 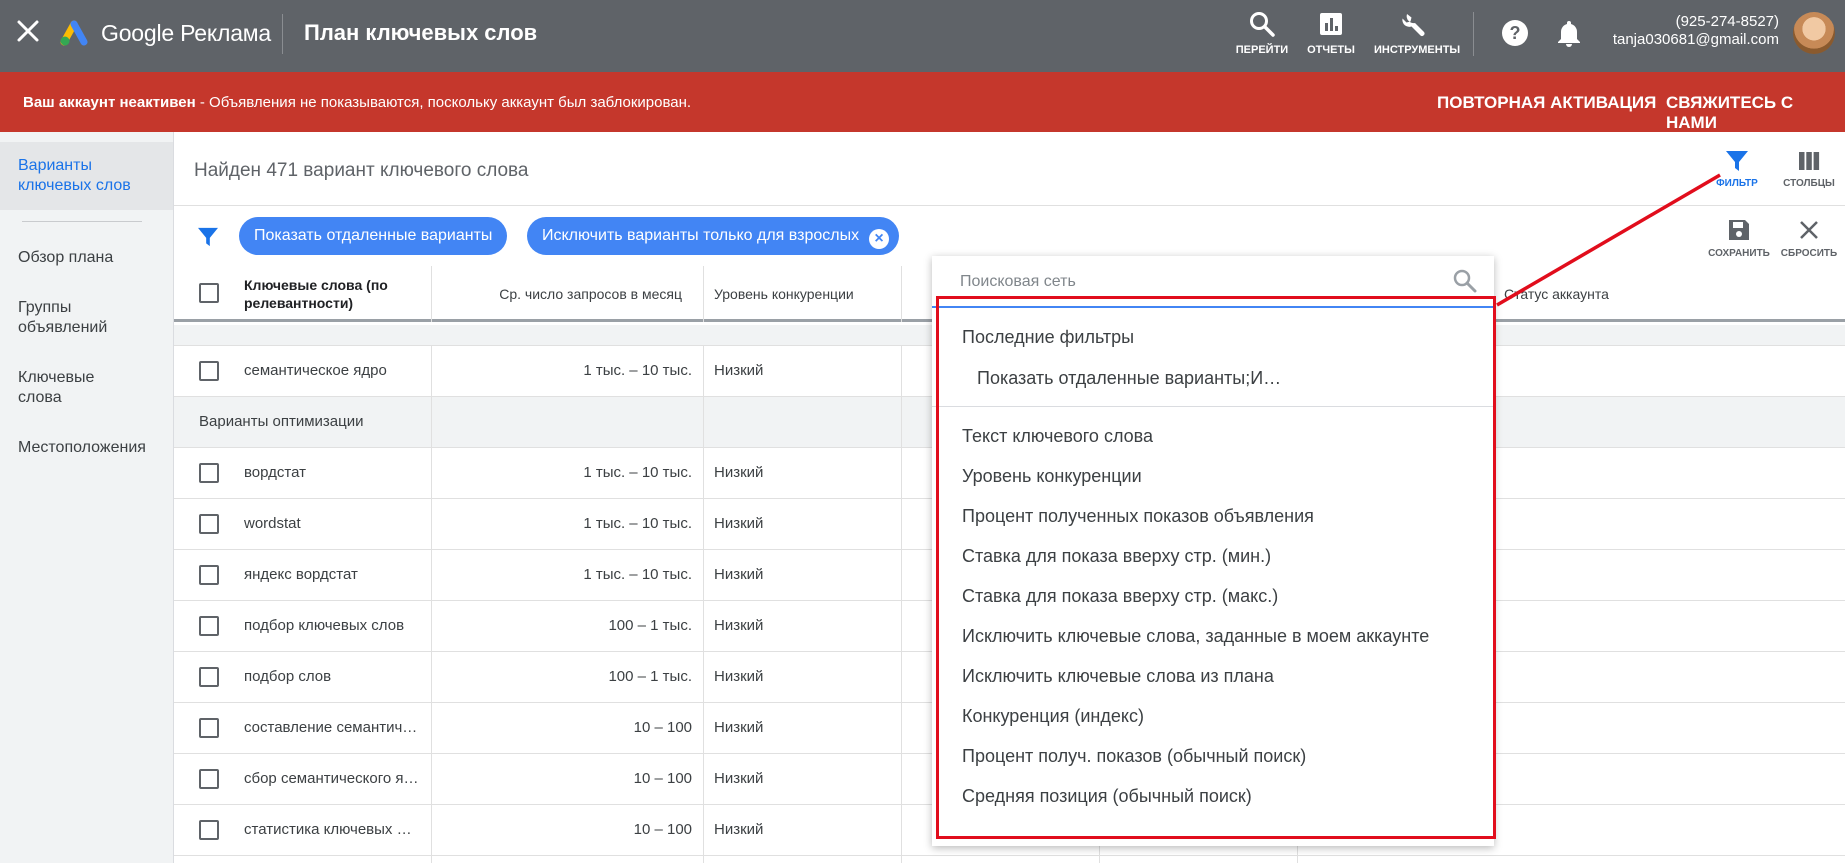 What do you see at coordinates (301, 574) in the screenshot?
I see `keyword-cell: яндекс вордстат` at bounding box center [301, 574].